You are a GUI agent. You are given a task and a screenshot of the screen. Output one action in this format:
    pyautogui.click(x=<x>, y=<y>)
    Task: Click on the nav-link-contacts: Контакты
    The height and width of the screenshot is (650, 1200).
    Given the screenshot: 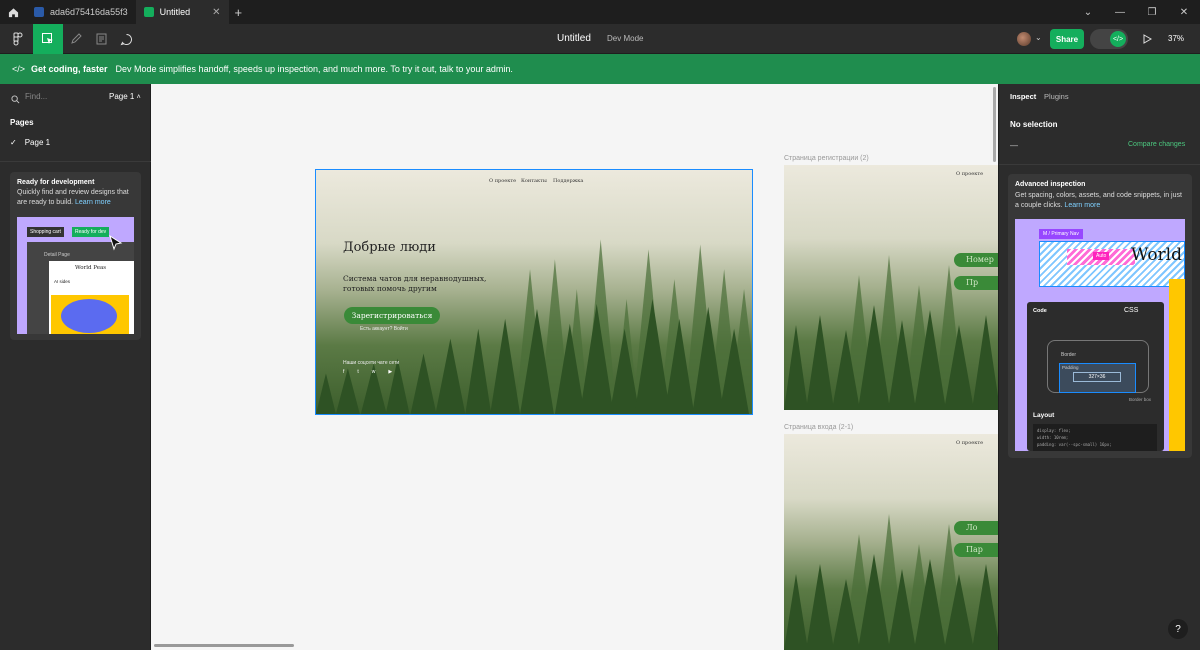 What is the action you would take?
    pyautogui.click(x=534, y=181)
    